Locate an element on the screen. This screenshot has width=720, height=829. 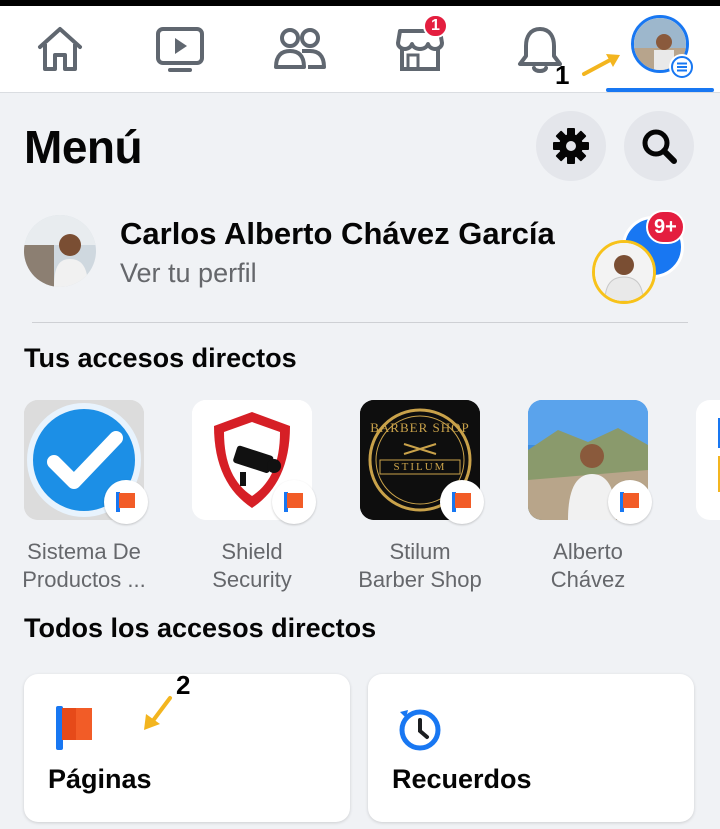
active-tab-indicator is located at coordinates (660, 90).